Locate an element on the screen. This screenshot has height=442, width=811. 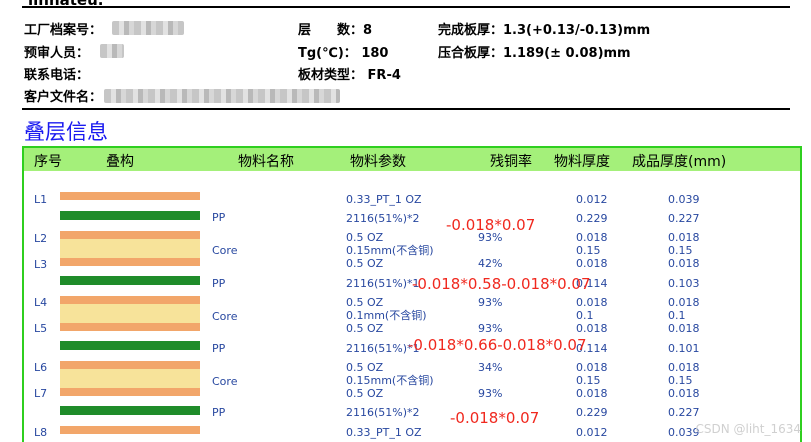
file-no-redacted is located at coordinates (148, 28).